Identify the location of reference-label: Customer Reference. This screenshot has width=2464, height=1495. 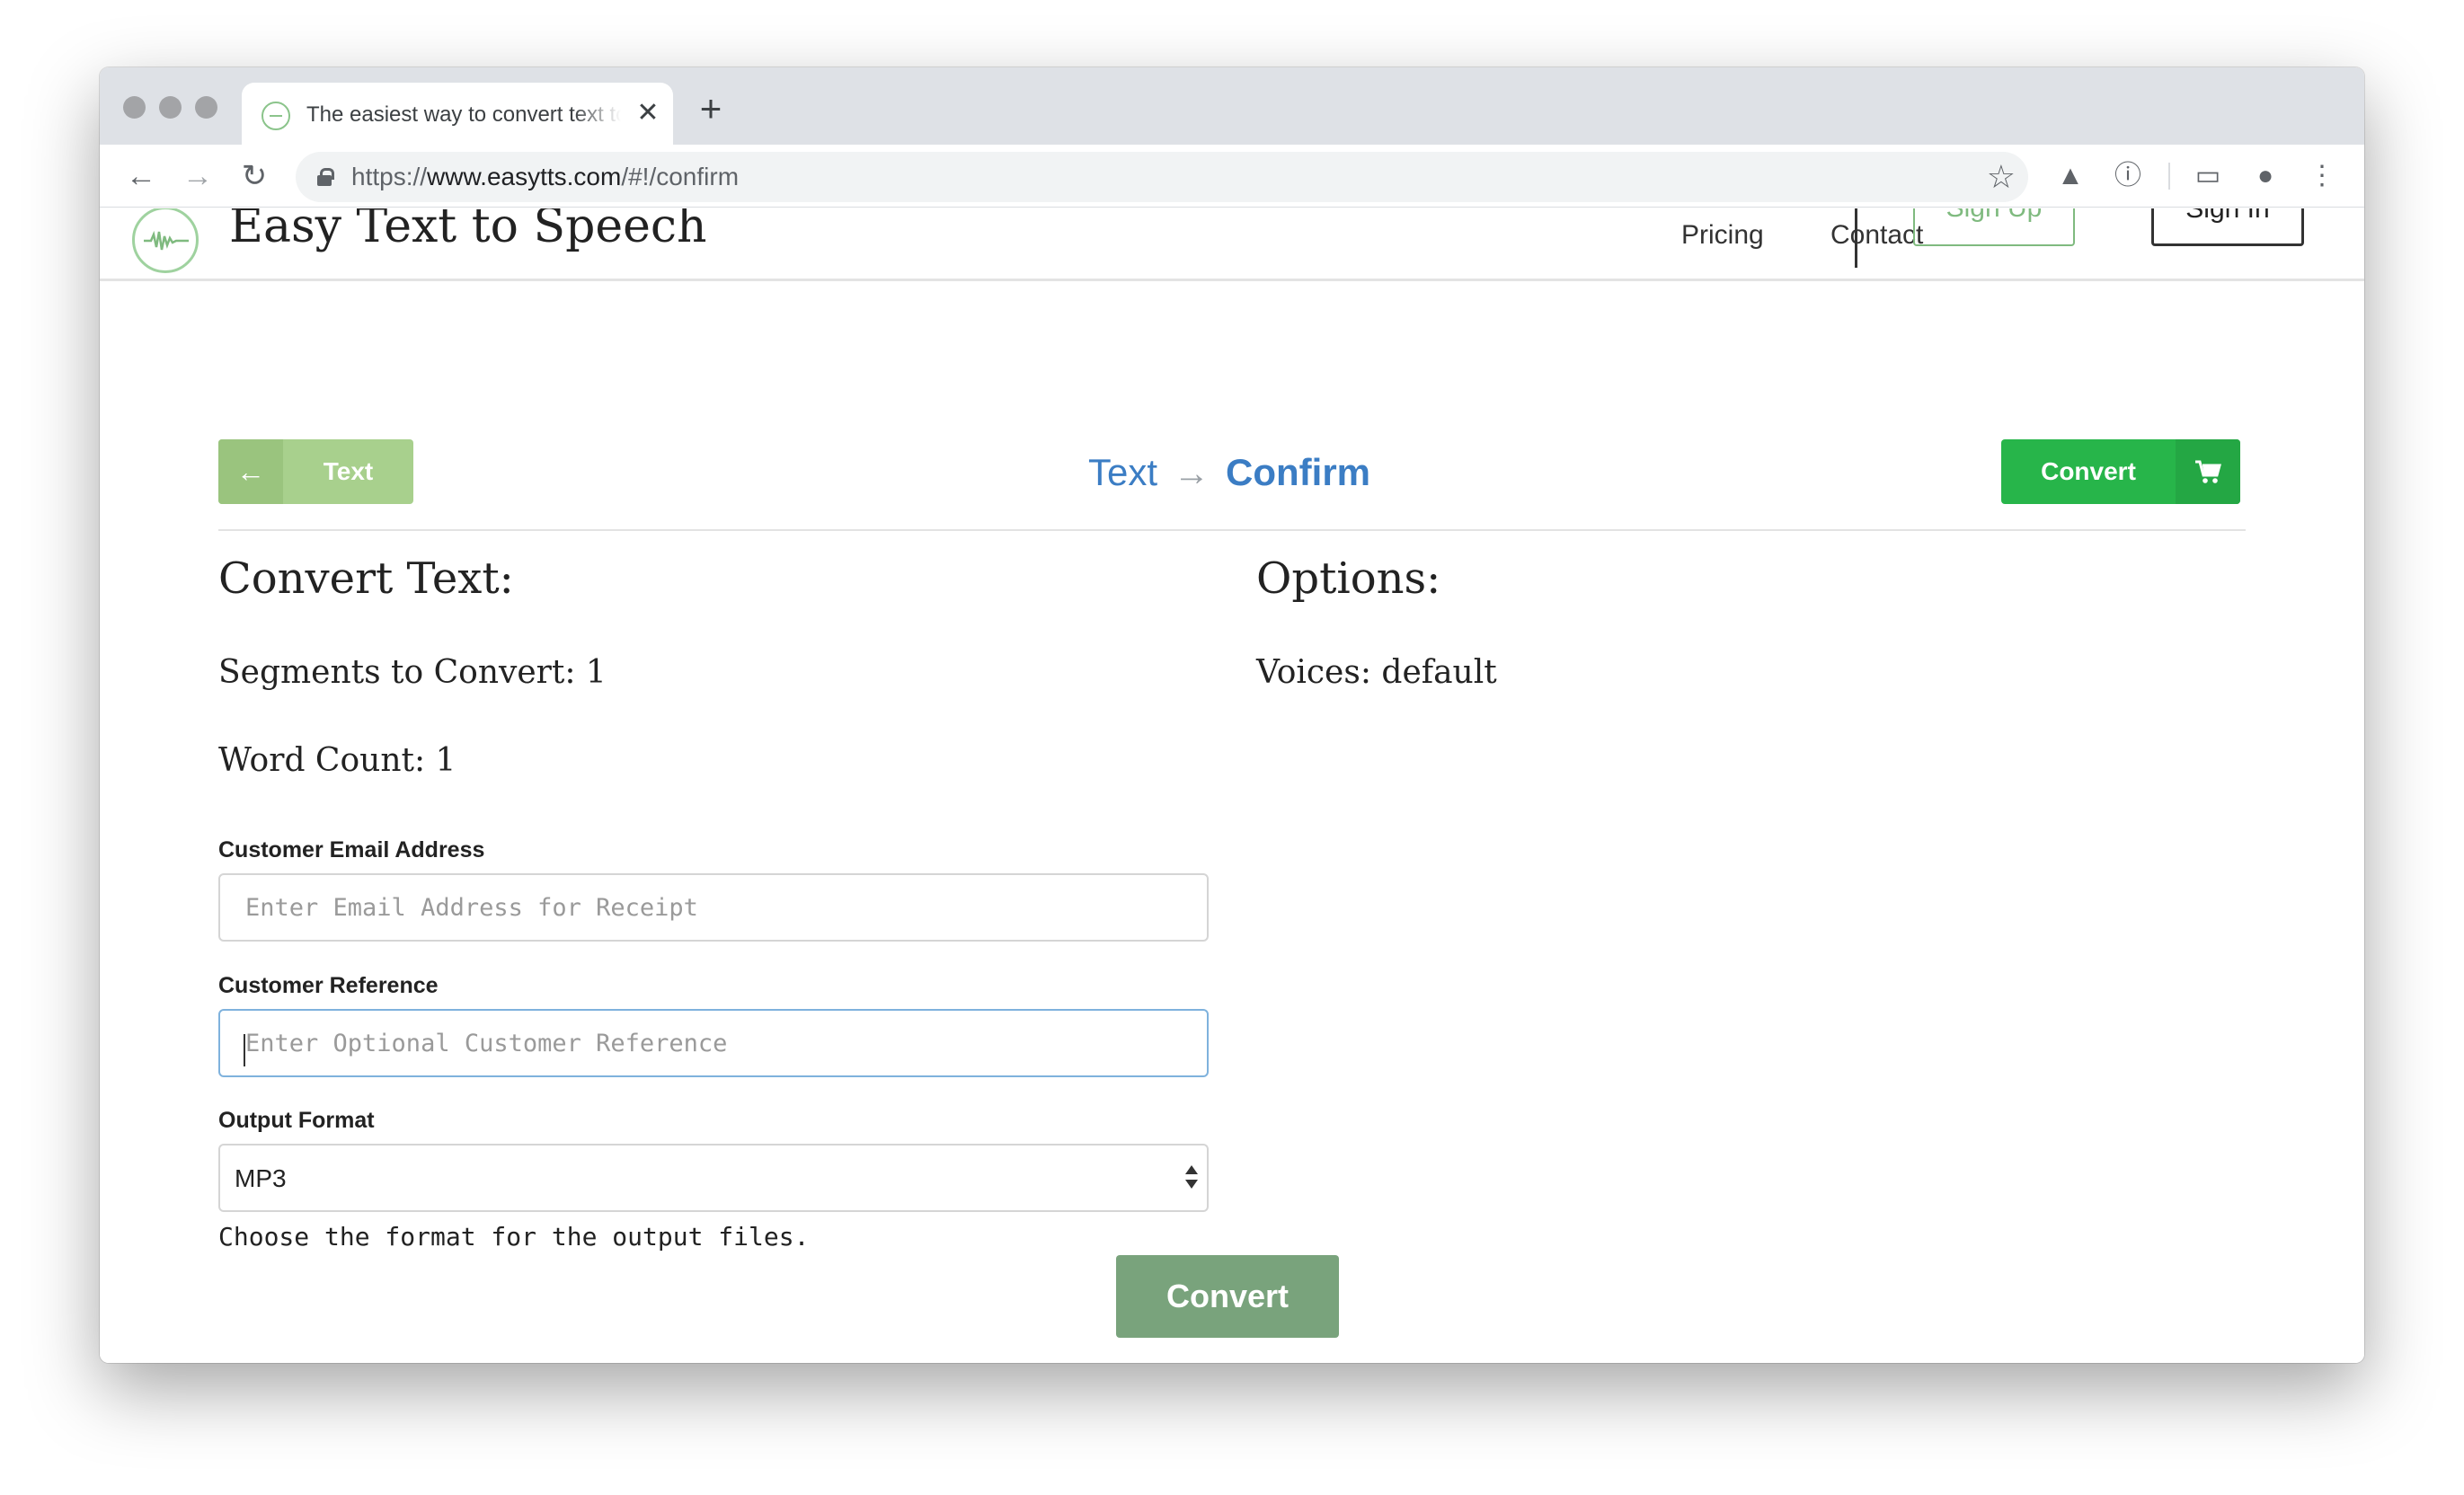
(328, 985).